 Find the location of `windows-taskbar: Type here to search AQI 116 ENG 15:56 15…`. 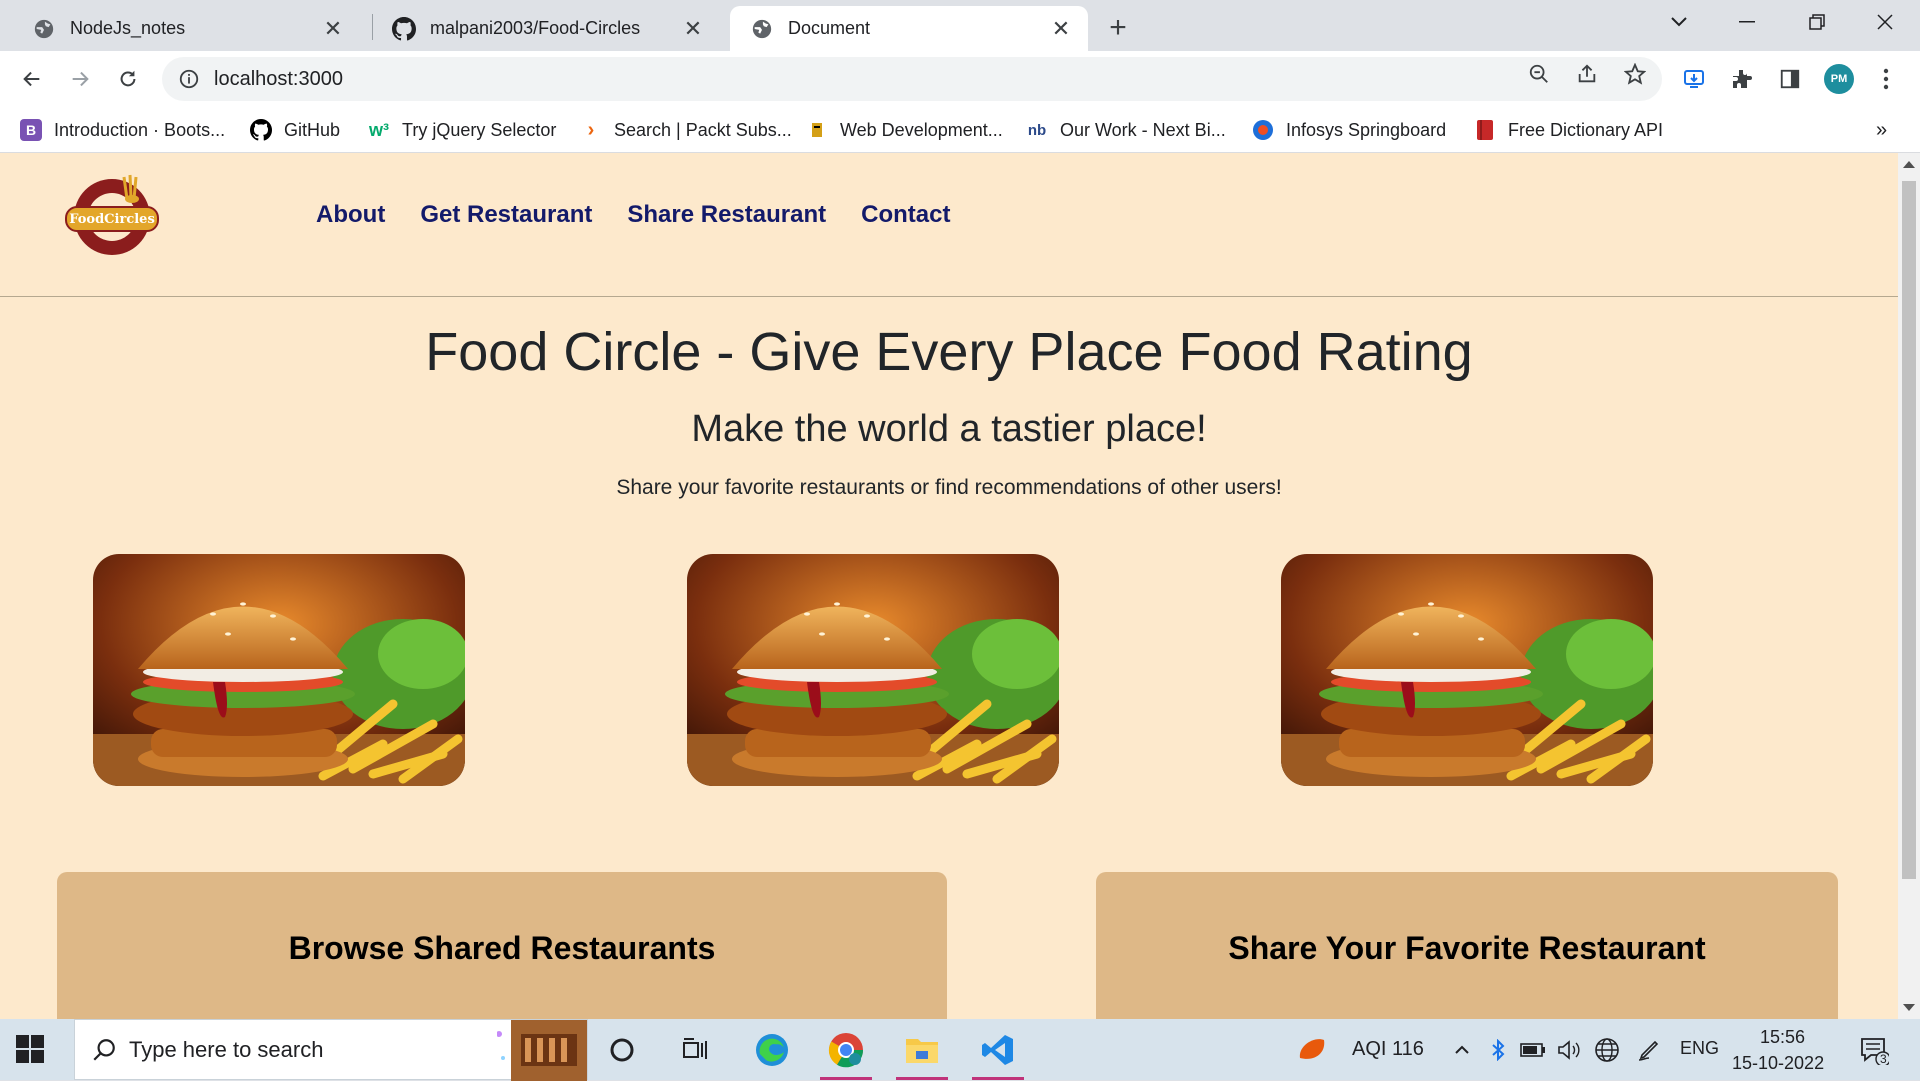

windows-taskbar: Type here to search AQI 116 ENG 15:56 15… is located at coordinates (960, 1050).